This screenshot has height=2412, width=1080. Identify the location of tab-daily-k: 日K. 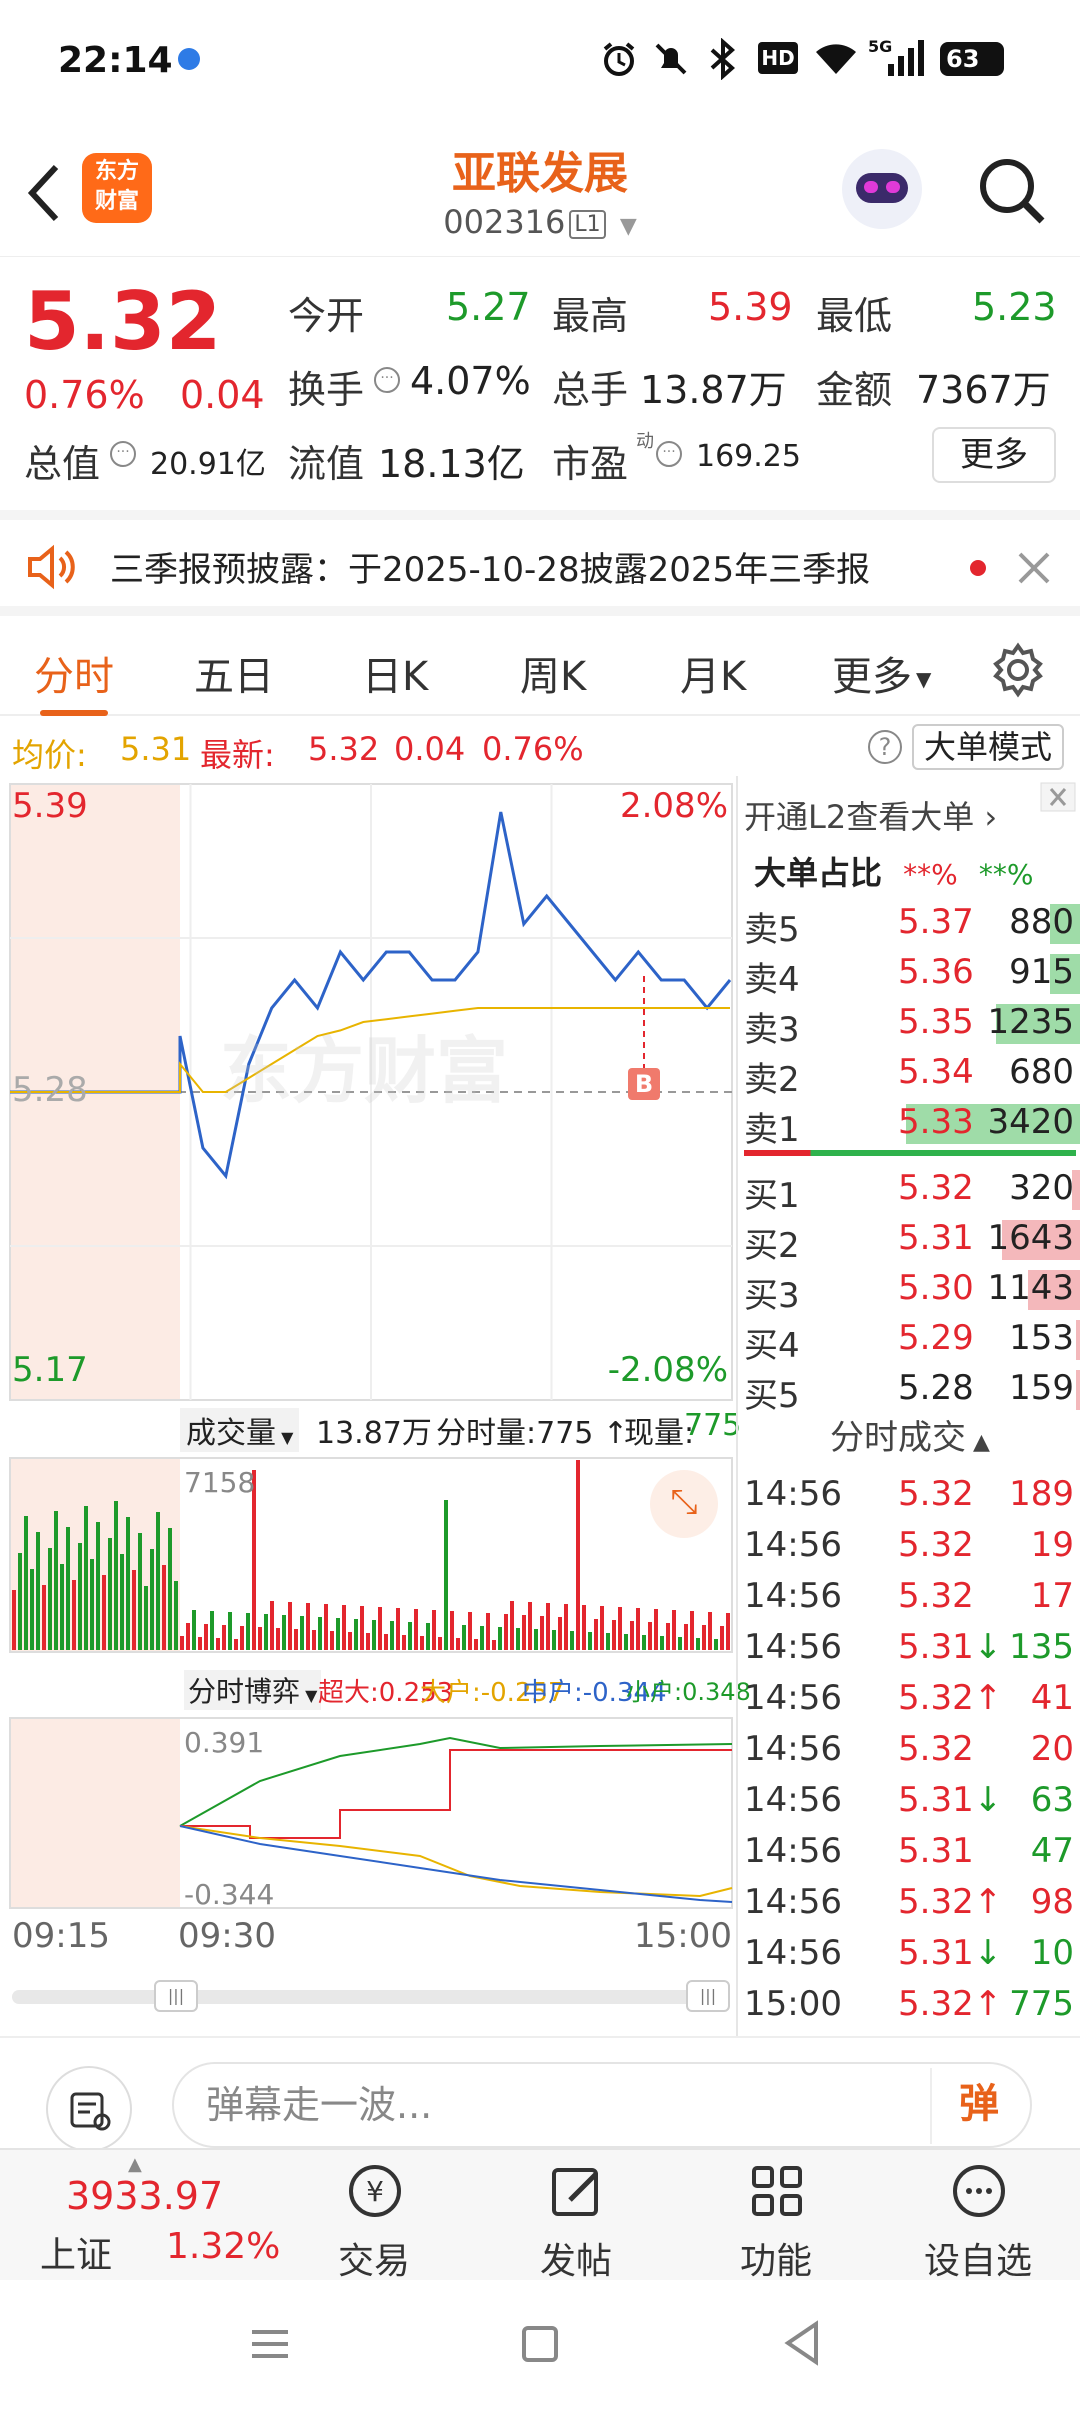
(395, 673).